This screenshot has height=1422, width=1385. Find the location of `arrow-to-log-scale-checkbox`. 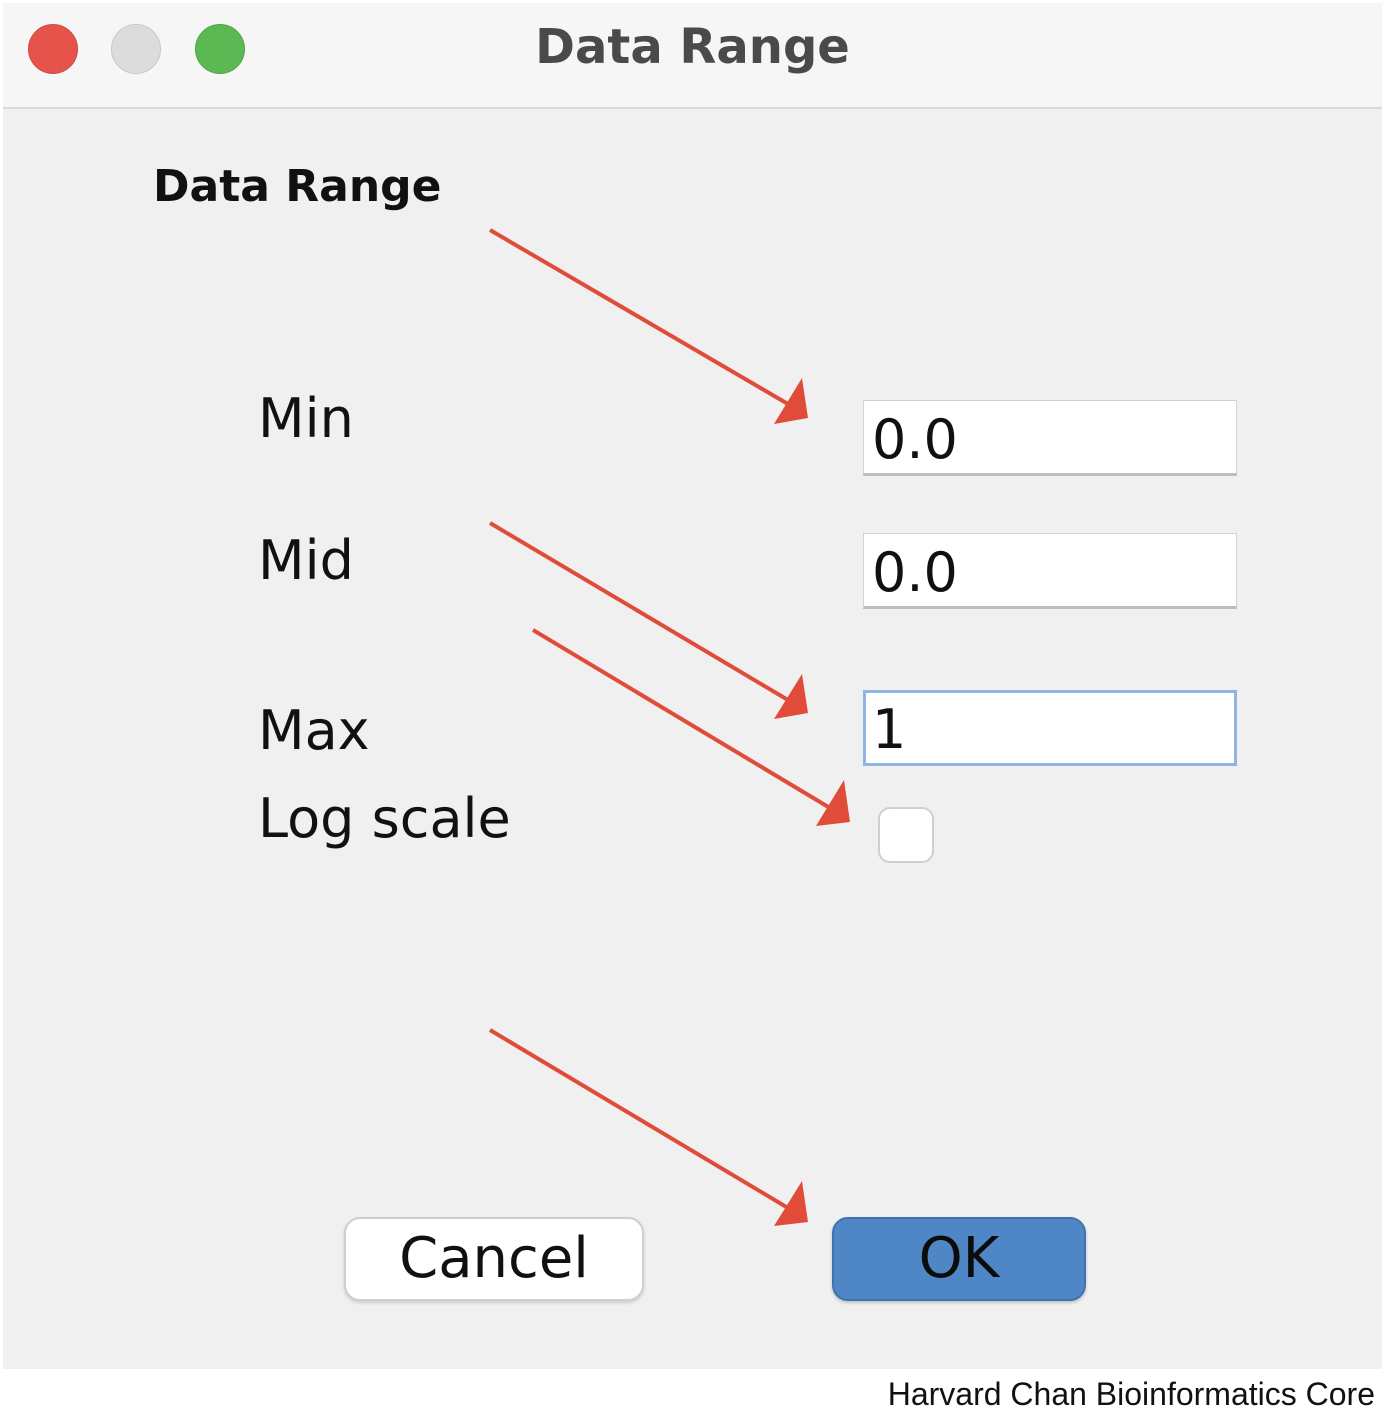

arrow-to-log-scale-checkbox is located at coordinates (690, 727).